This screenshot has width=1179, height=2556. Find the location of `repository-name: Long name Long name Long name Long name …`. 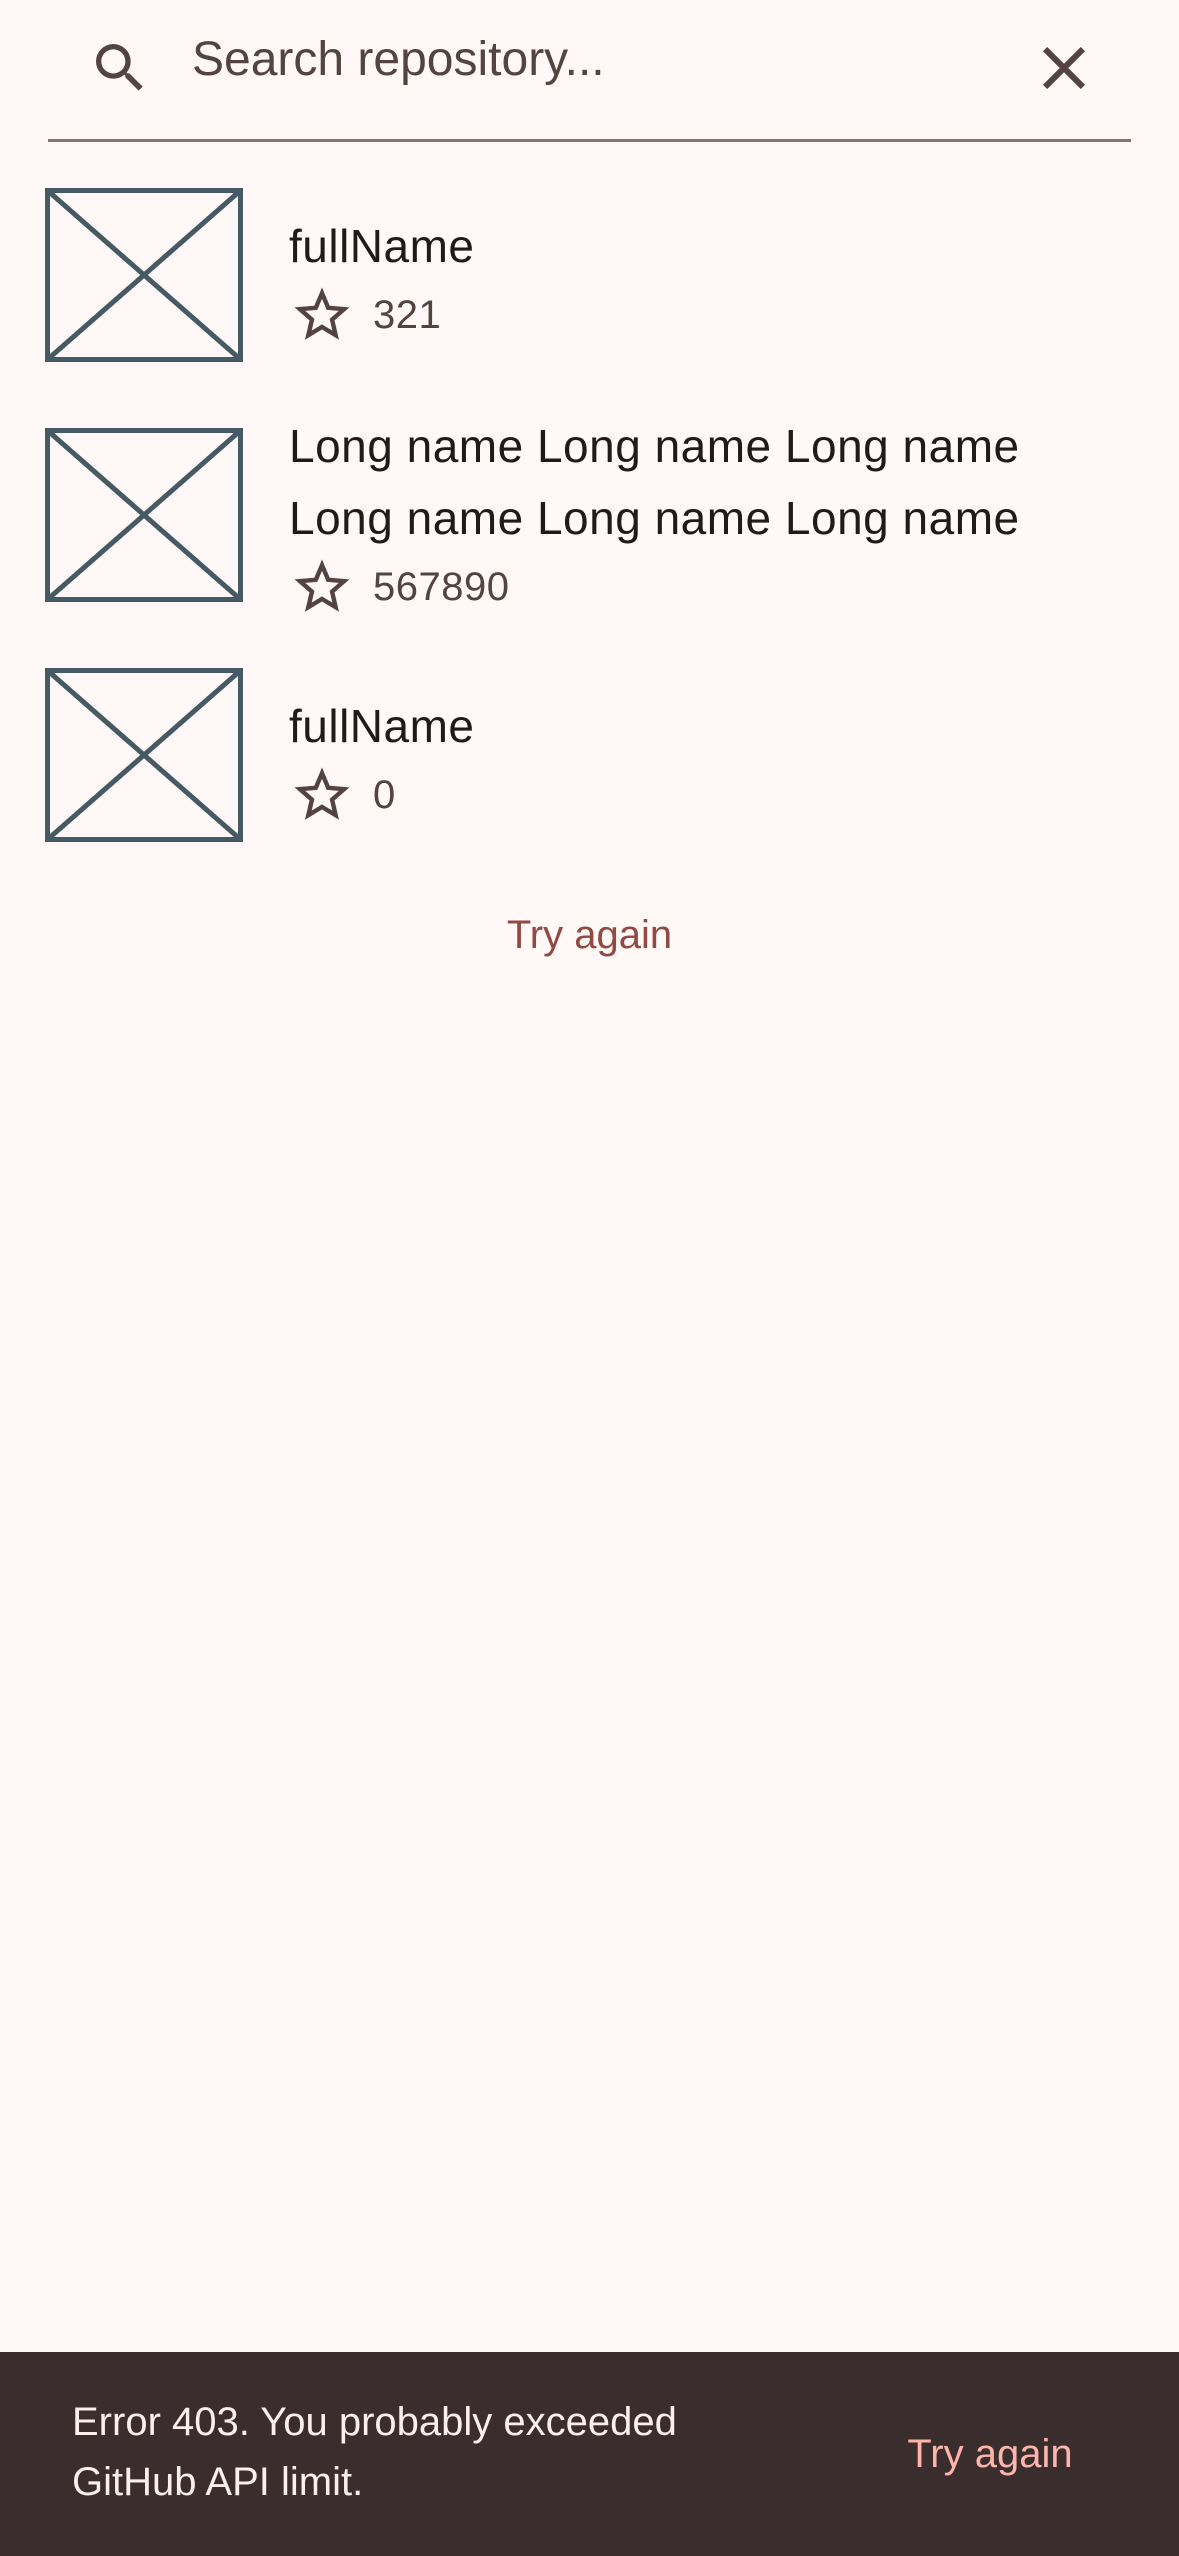

repository-name: Long name Long name Long name Long name … is located at coordinates (654, 482).